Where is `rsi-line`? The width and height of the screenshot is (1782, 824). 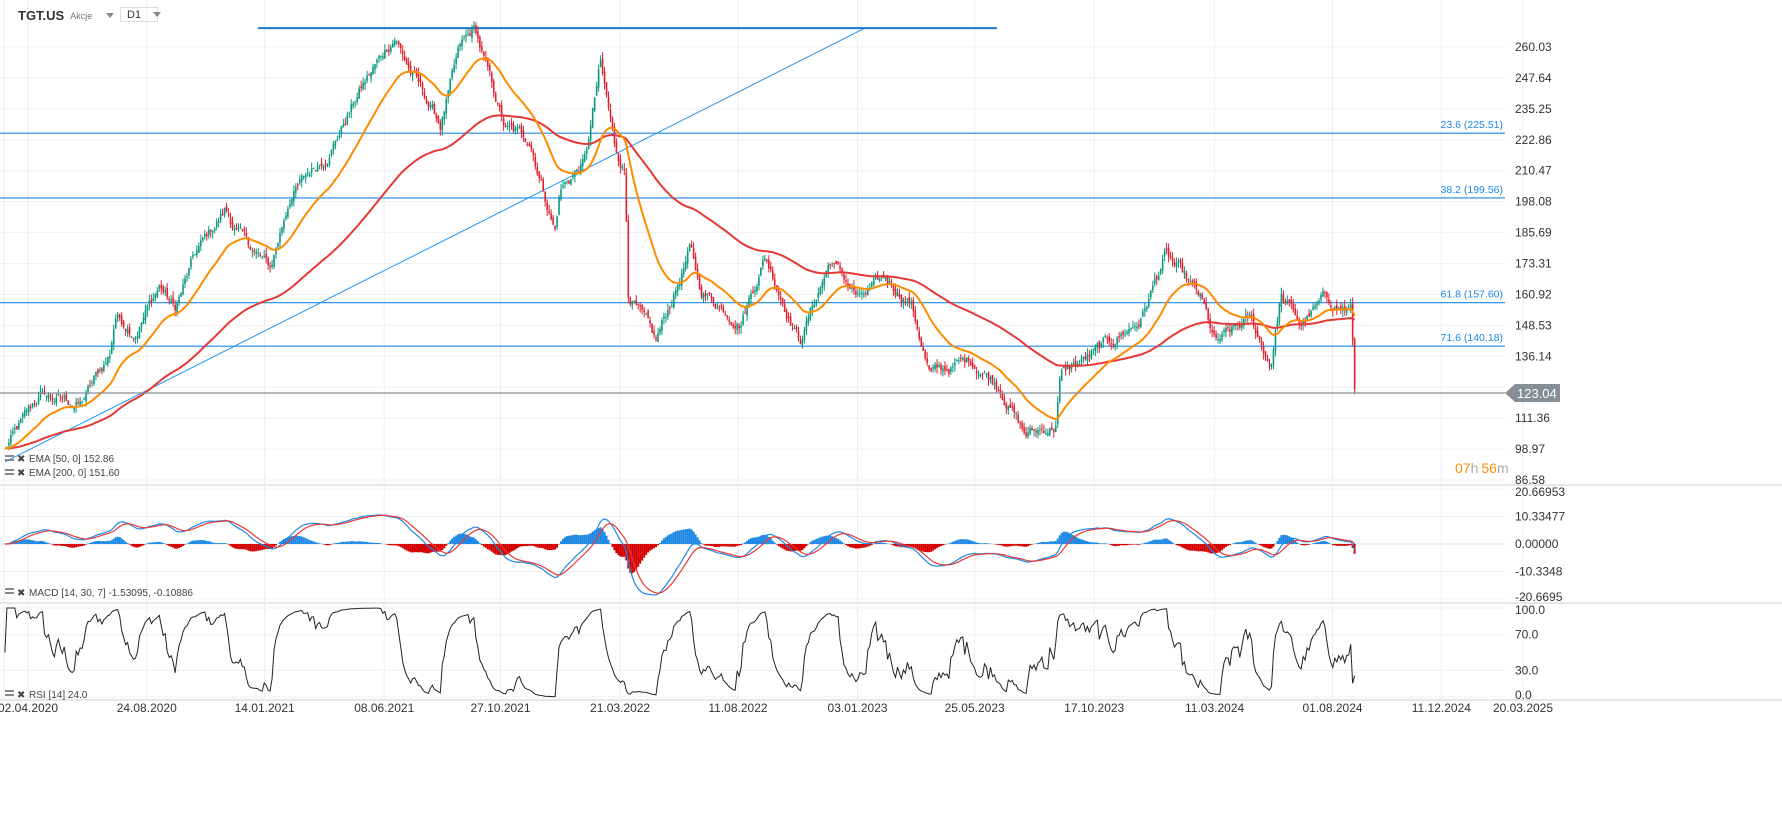
rsi-line is located at coordinates (680, 652).